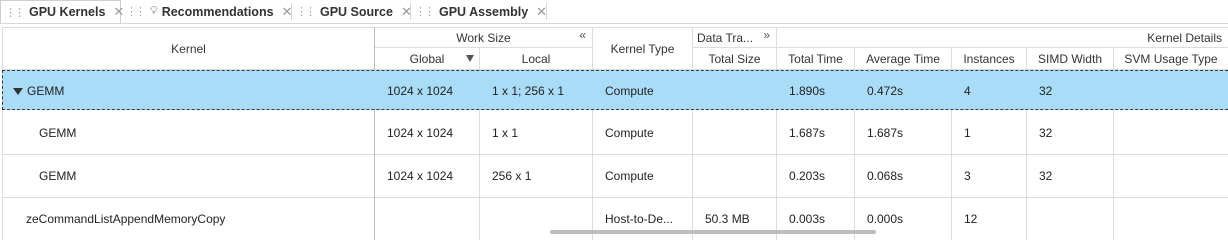 Image resolution: width=1228 pixels, height=240 pixels. Describe the element at coordinates (807, 133) in the screenshot. I see `cell-total-time: 1.687s` at that location.